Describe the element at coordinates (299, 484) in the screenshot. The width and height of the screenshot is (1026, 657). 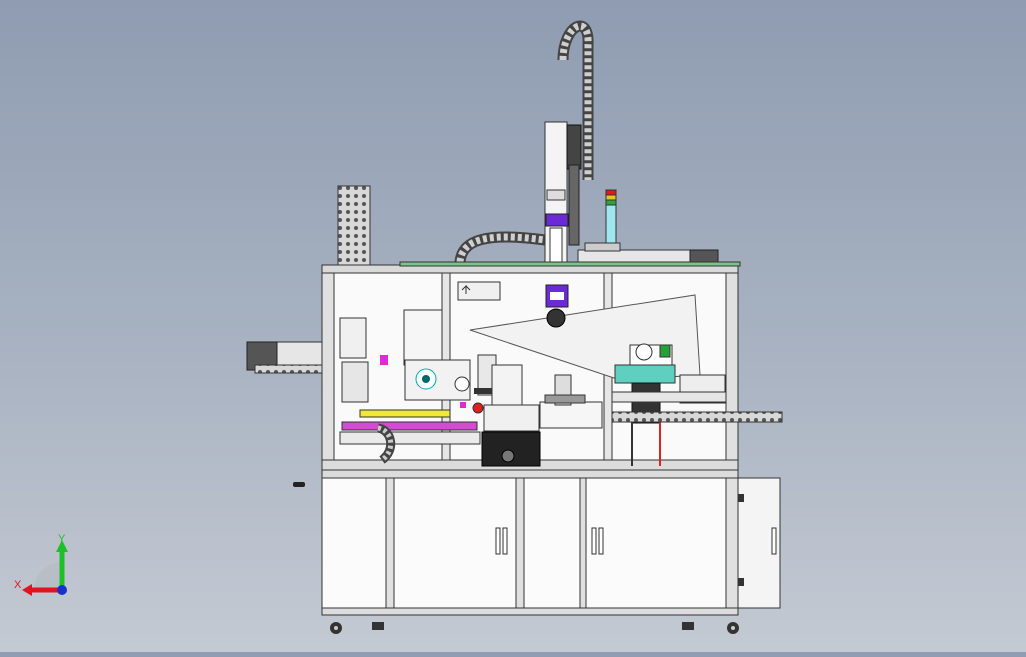
I see `side-handle` at that location.